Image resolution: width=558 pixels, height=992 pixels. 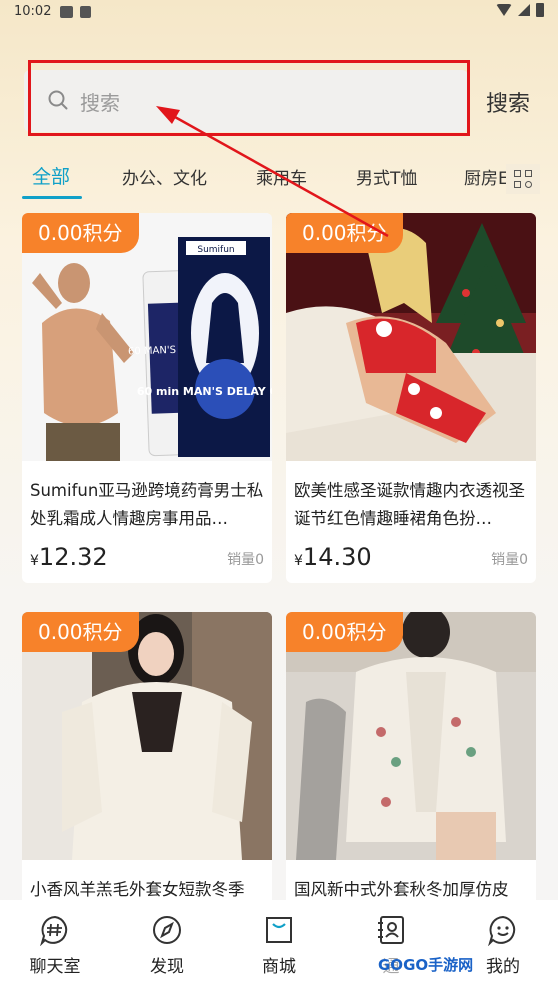 What do you see at coordinates (281, 176) in the screenshot?
I see `tab-passenger-car: 乘用车` at bounding box center [281, 176].